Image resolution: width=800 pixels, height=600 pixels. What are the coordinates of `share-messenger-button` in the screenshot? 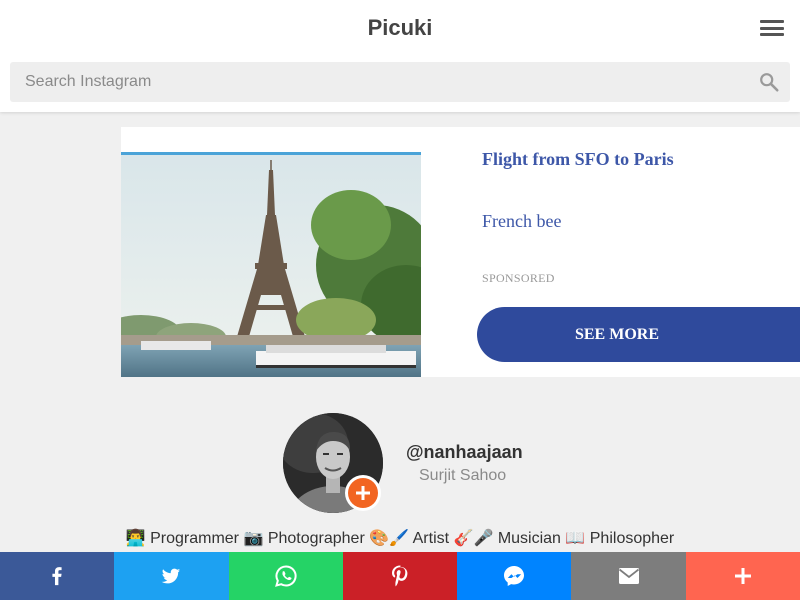 It's located at (514, 576).